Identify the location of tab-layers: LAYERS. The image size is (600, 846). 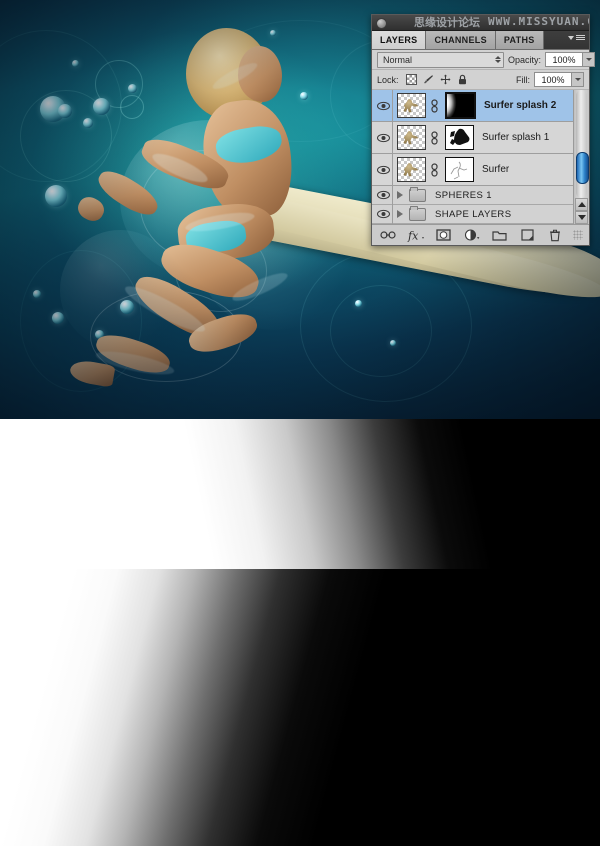
(399, 40).